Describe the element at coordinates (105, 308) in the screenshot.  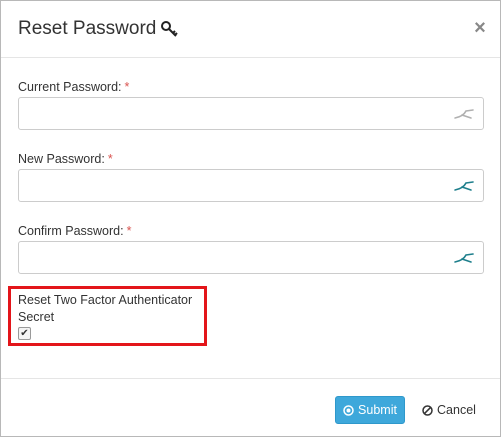
I see `two-factor-reset-label: Reset Two Factor Authenticator Secret` at that location.